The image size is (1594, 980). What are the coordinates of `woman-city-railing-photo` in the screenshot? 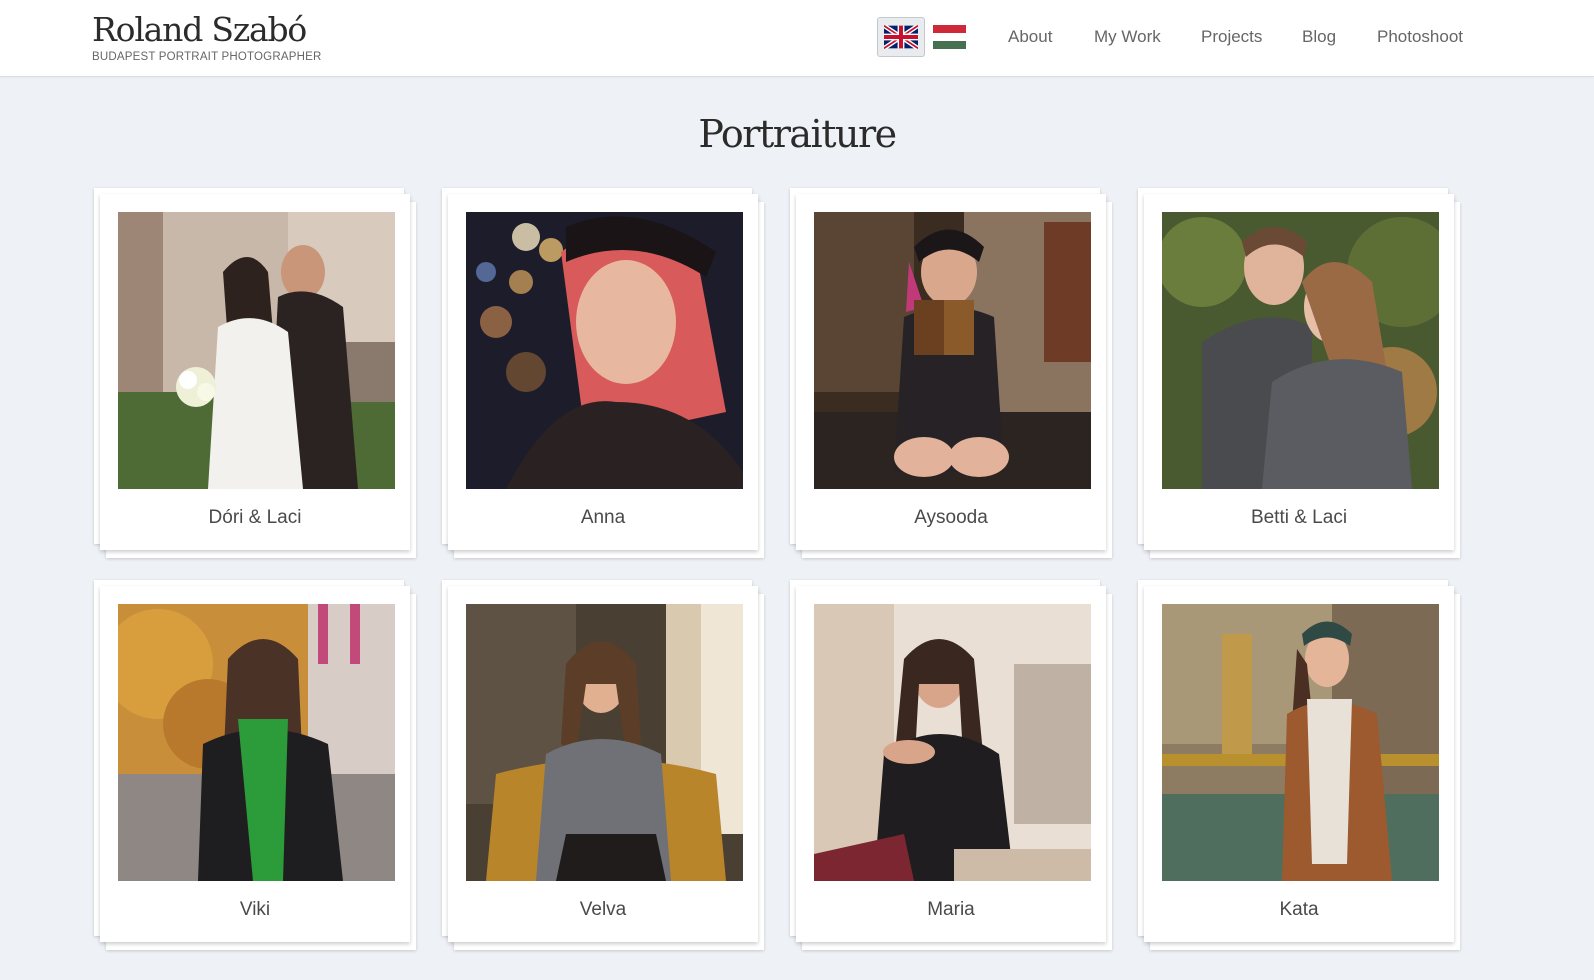 It's located at (1300, 742).